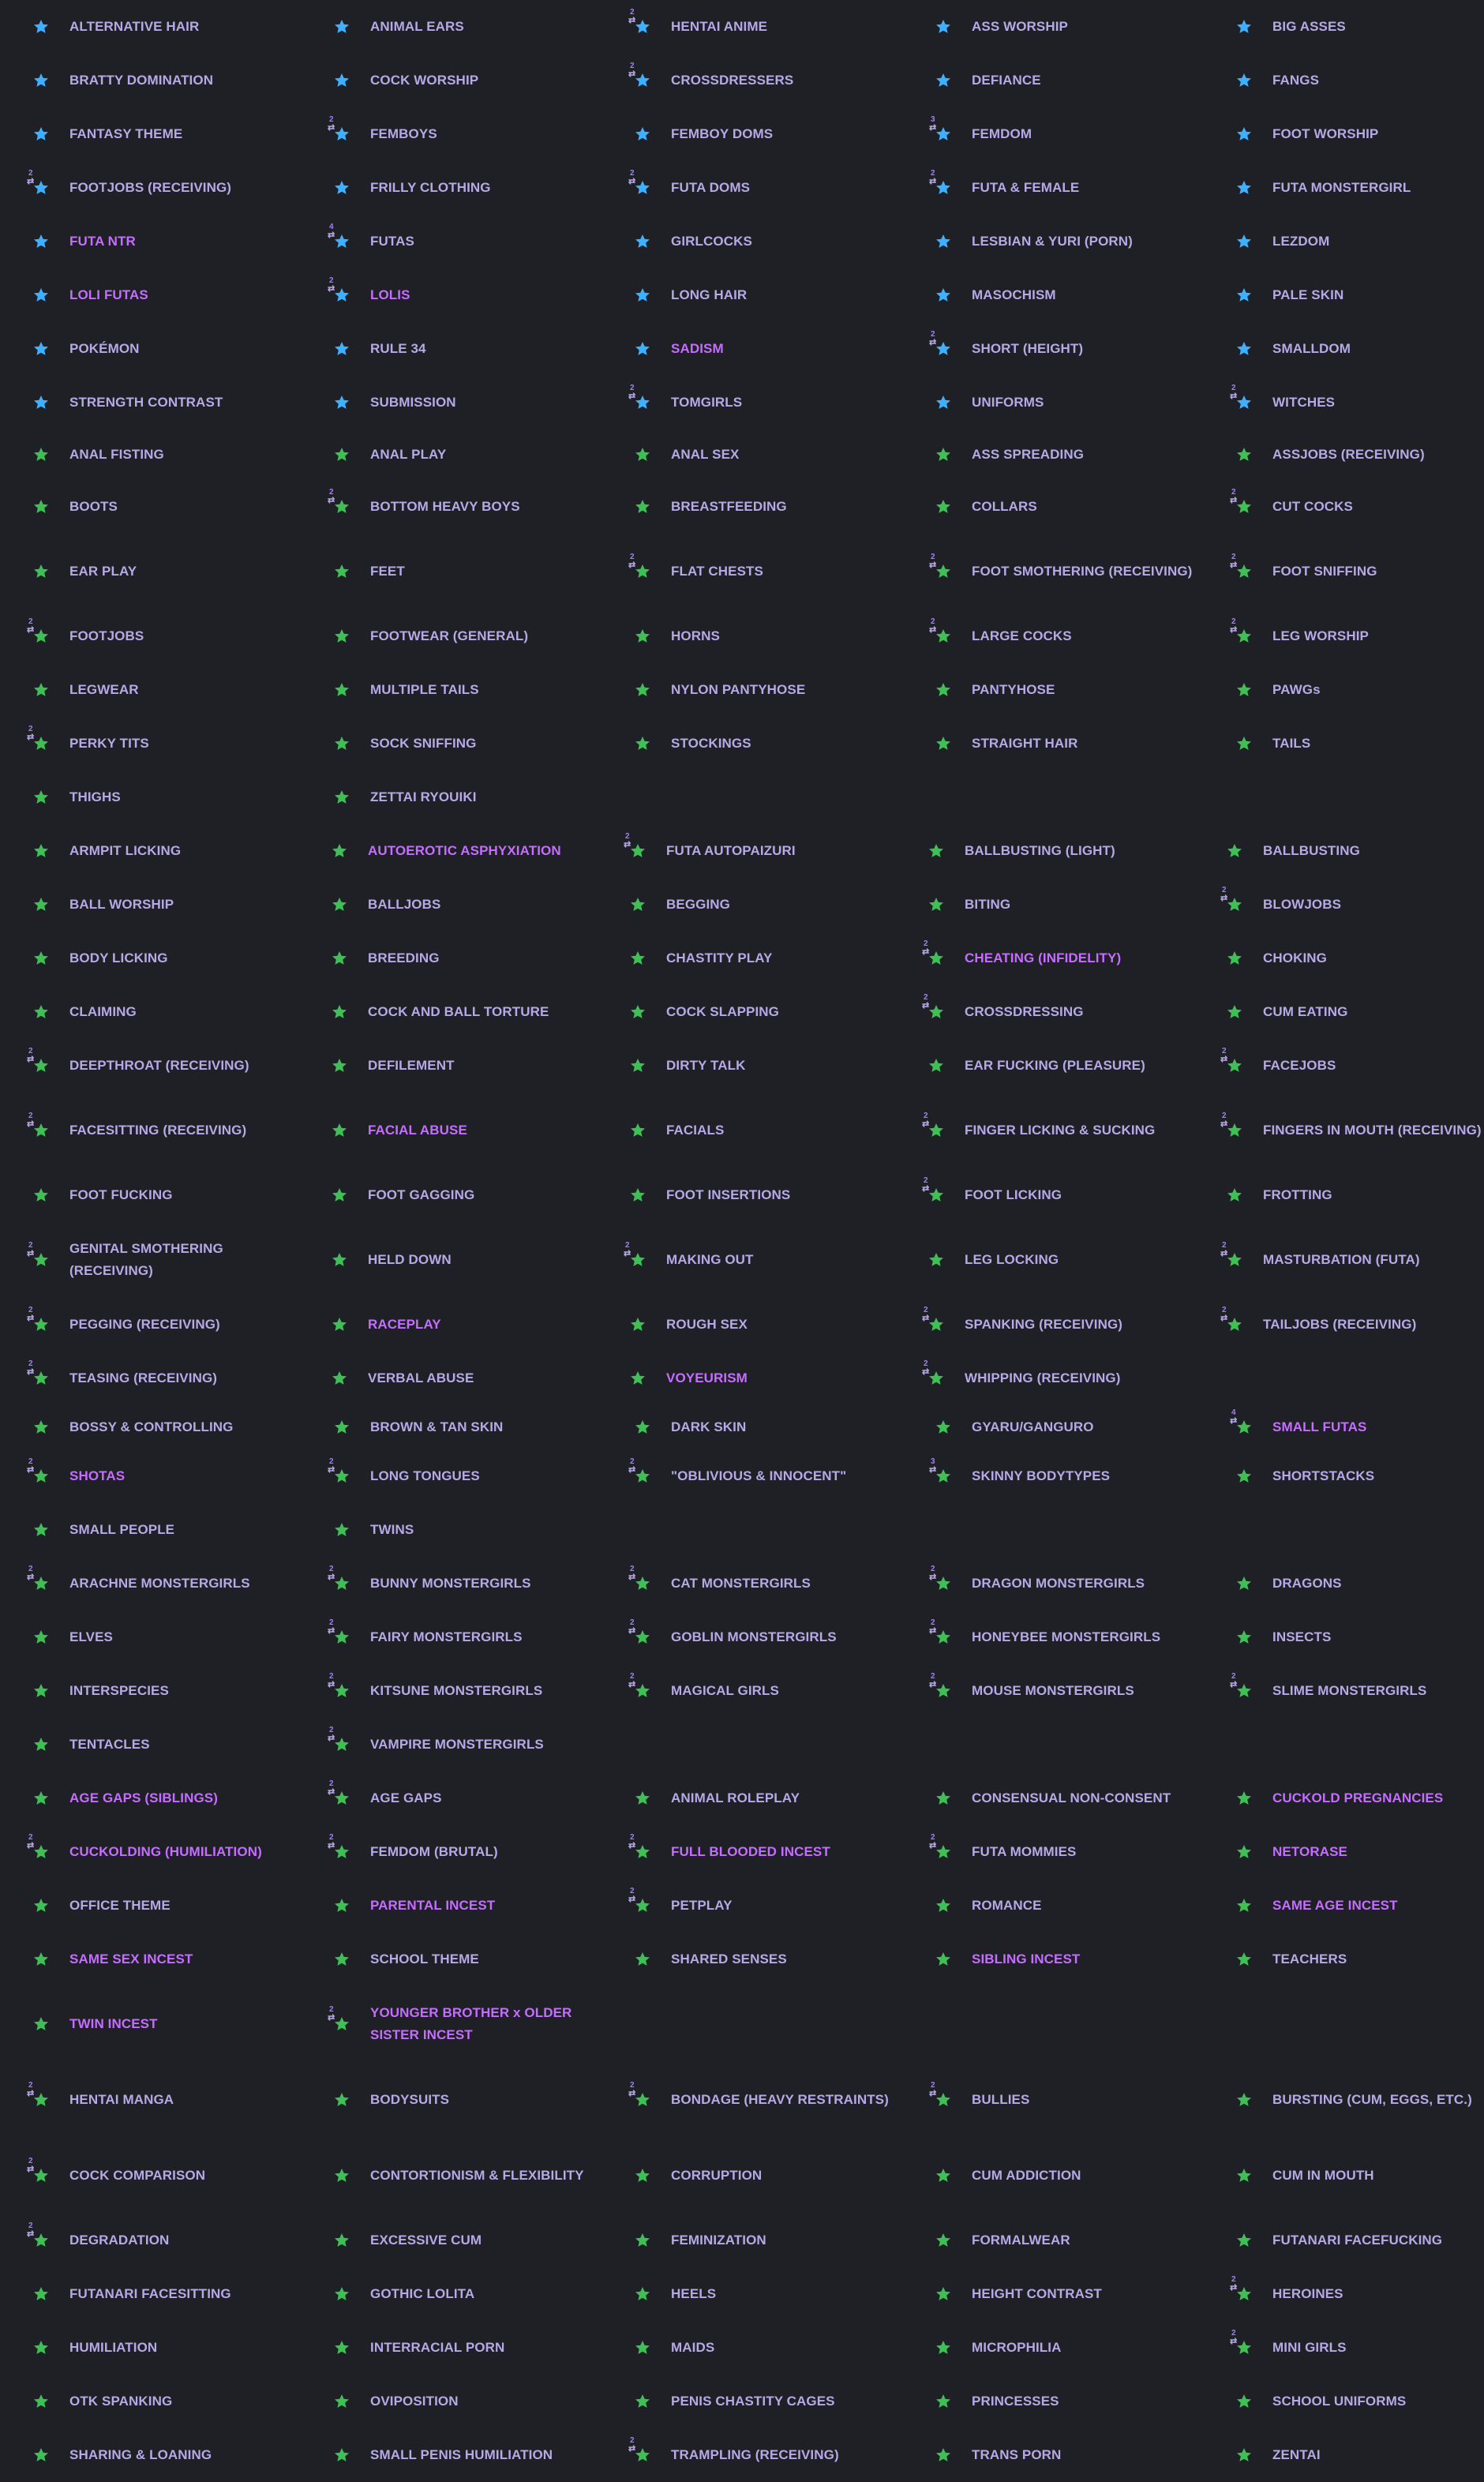 The width and height of the screenshot is (1484, 2482). What do you see at coordinates (150, 295) in the screenshot?
I see `tag-item: LOLI FUTAS` at bounding box center [150, 295].